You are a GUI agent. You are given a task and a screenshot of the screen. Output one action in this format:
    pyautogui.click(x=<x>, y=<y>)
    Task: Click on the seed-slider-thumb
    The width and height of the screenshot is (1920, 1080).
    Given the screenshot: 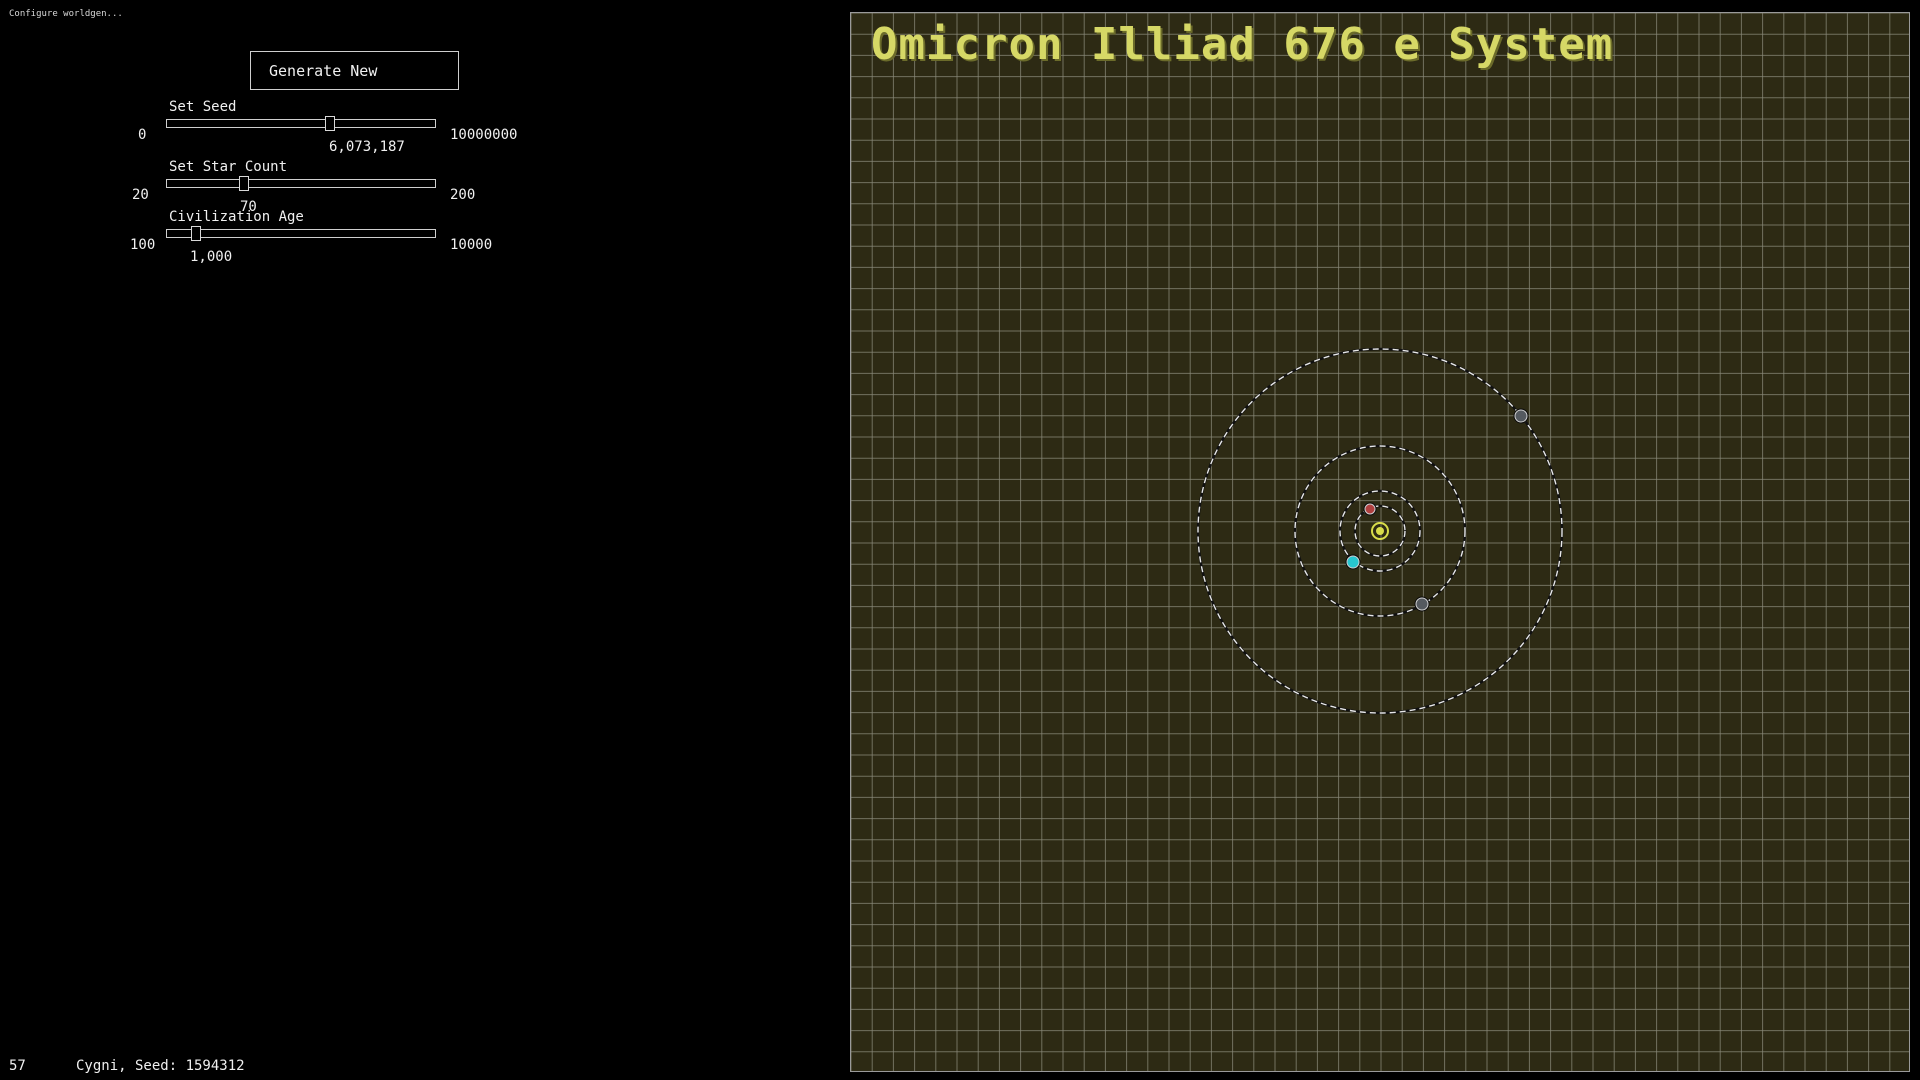 What is the action you would take?
    pyautogui.click(x=330, y=123)
    